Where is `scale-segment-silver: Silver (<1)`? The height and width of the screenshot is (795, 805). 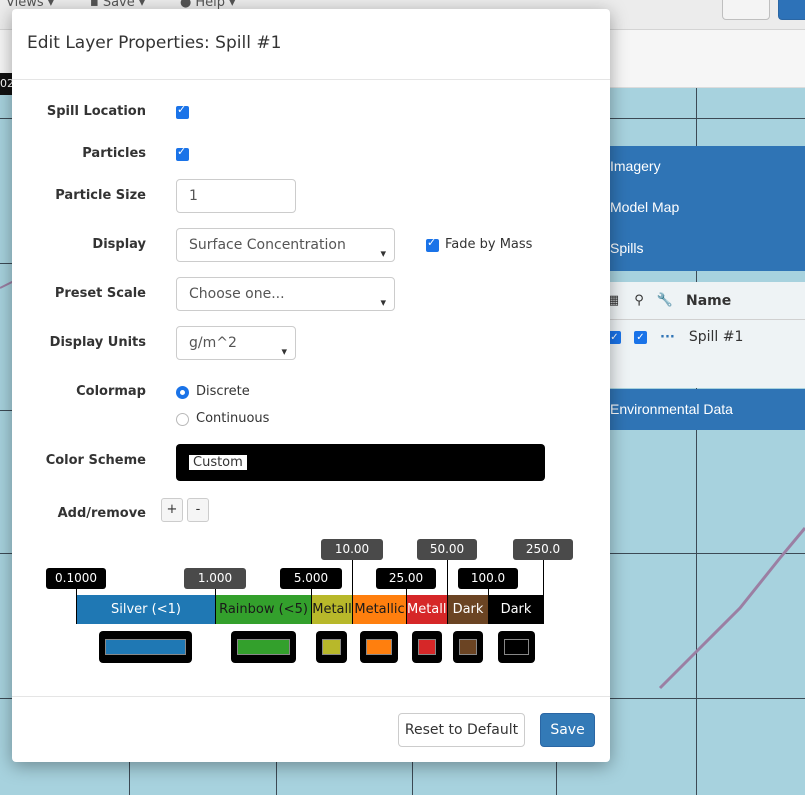 scale-segment-silver: Silver (<1) is located at coordinates (146, 609).